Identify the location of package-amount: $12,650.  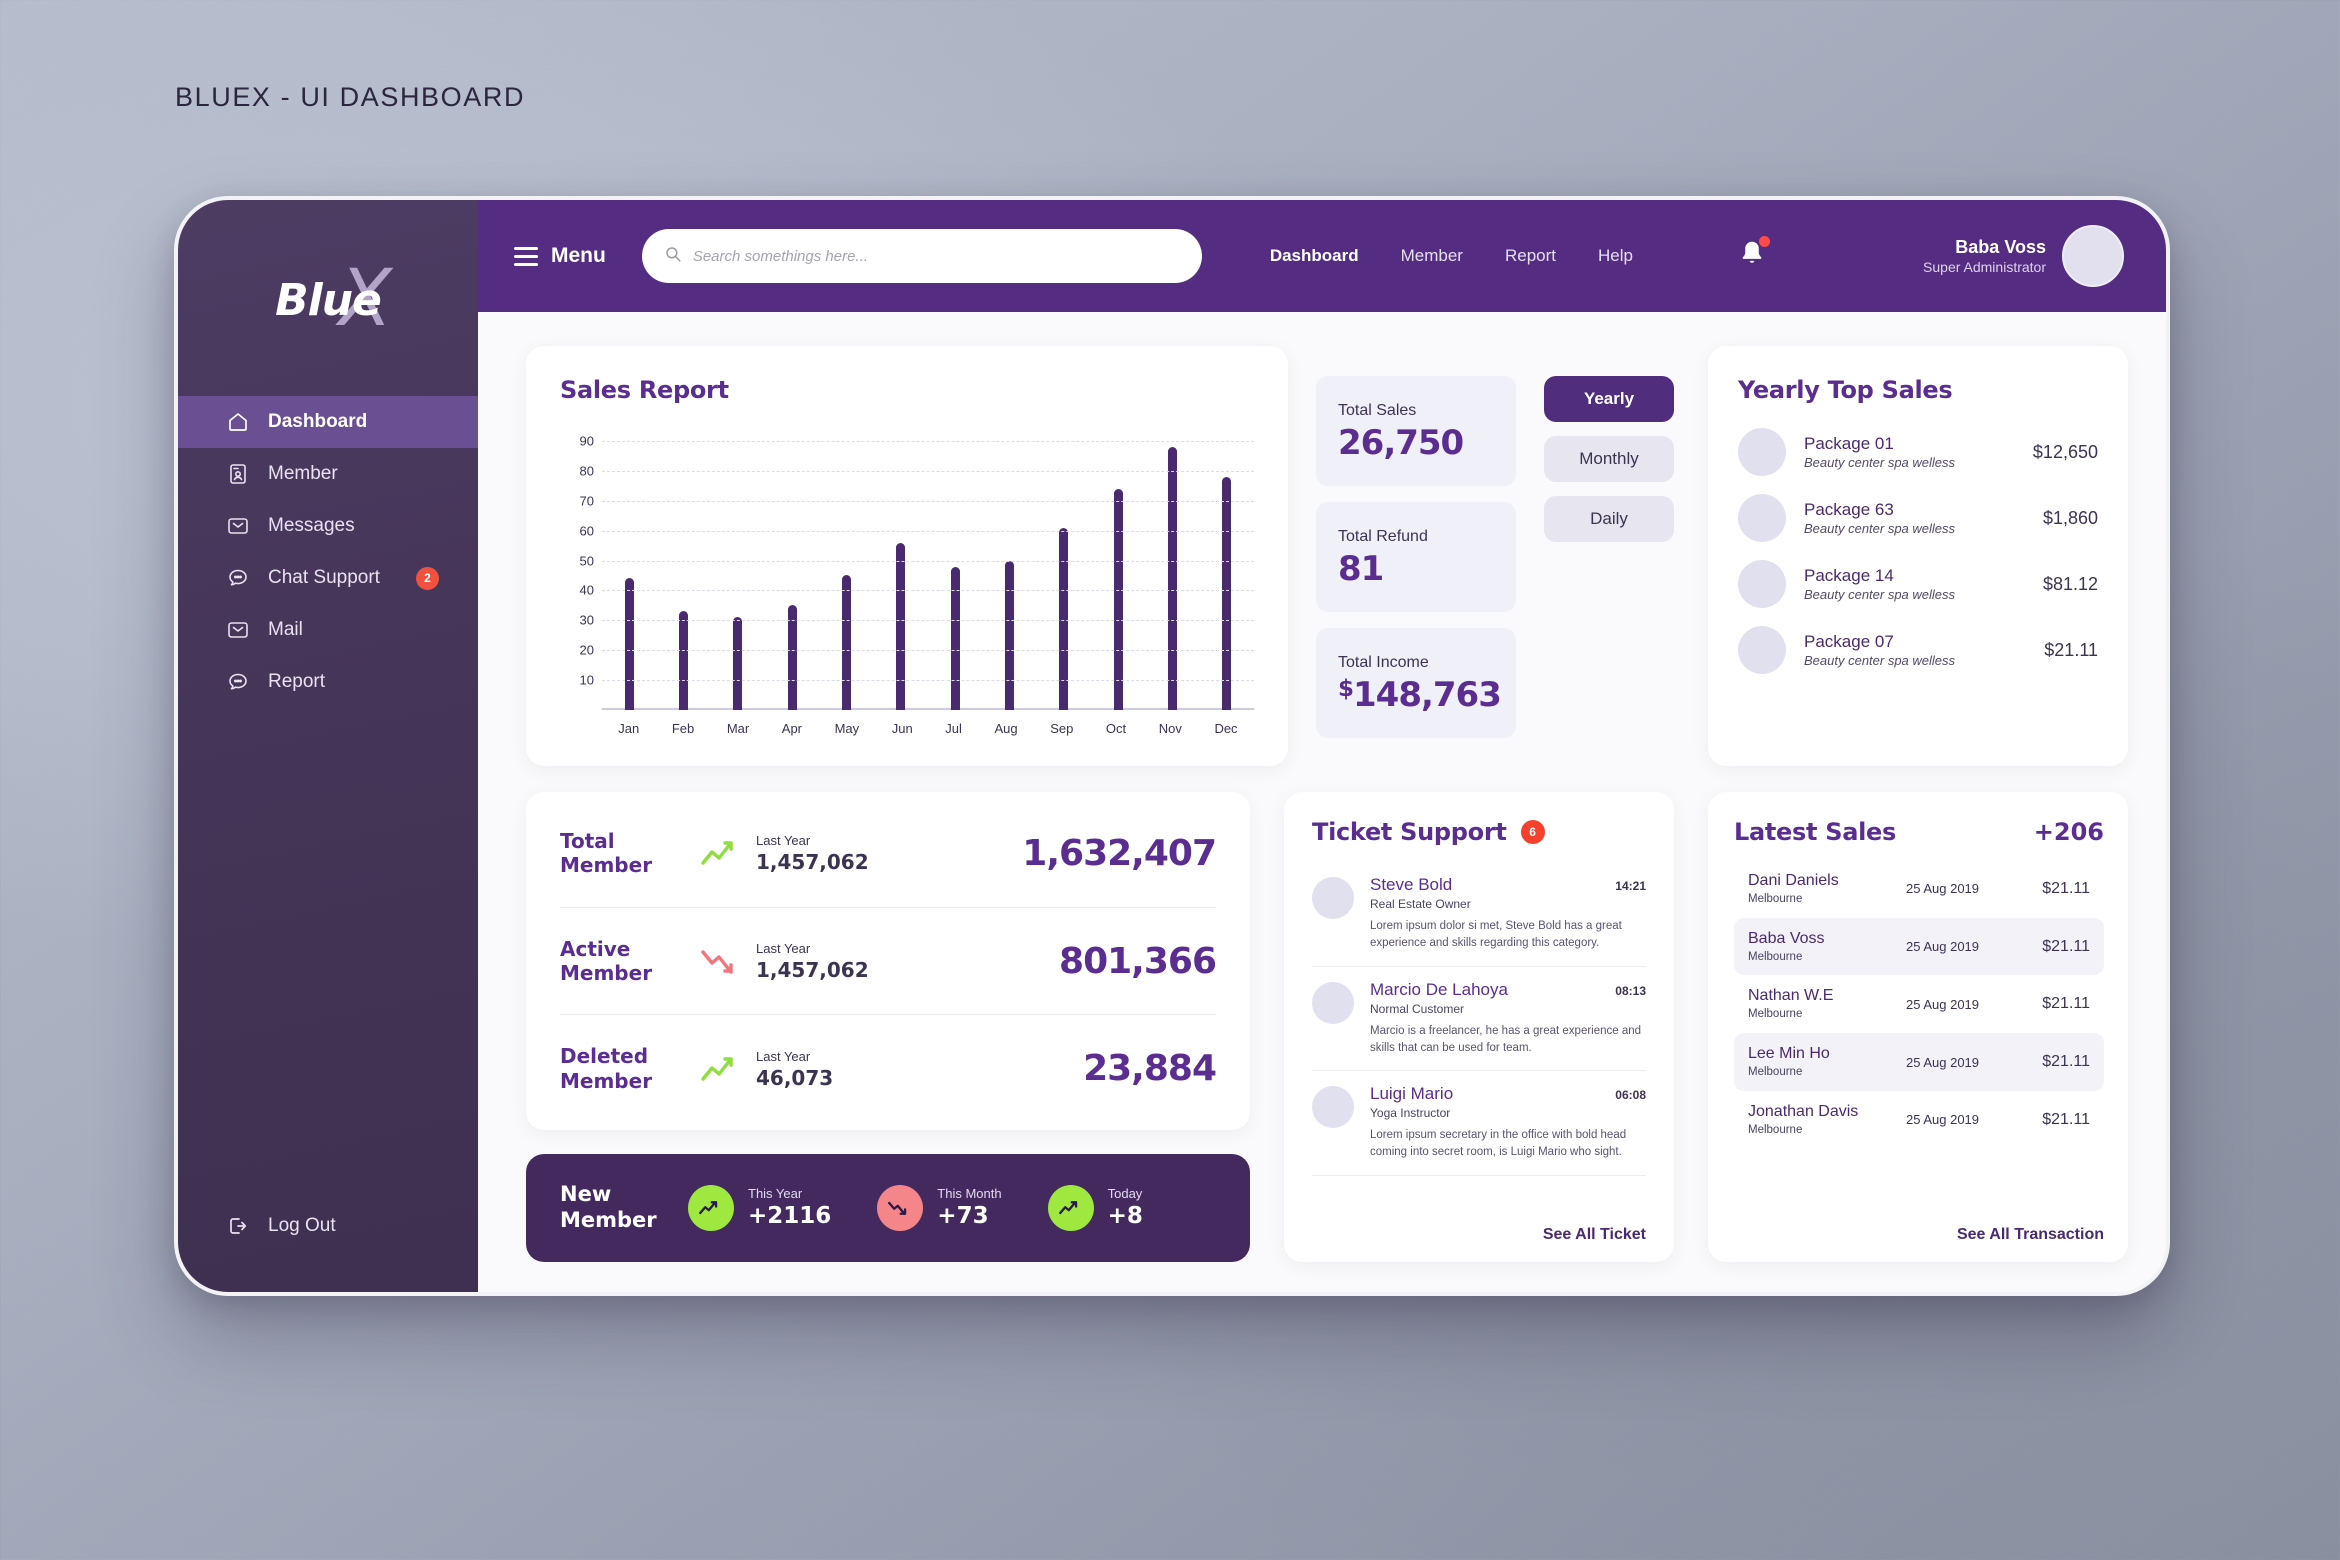
(2065, 451).